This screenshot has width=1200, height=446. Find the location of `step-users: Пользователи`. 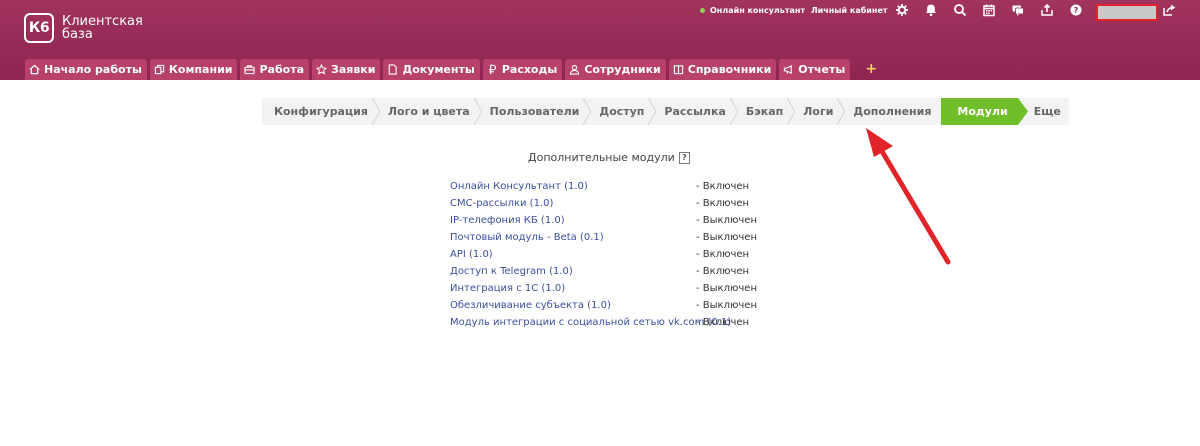

step-users: Пользователи is located at coordinates (535, 111).